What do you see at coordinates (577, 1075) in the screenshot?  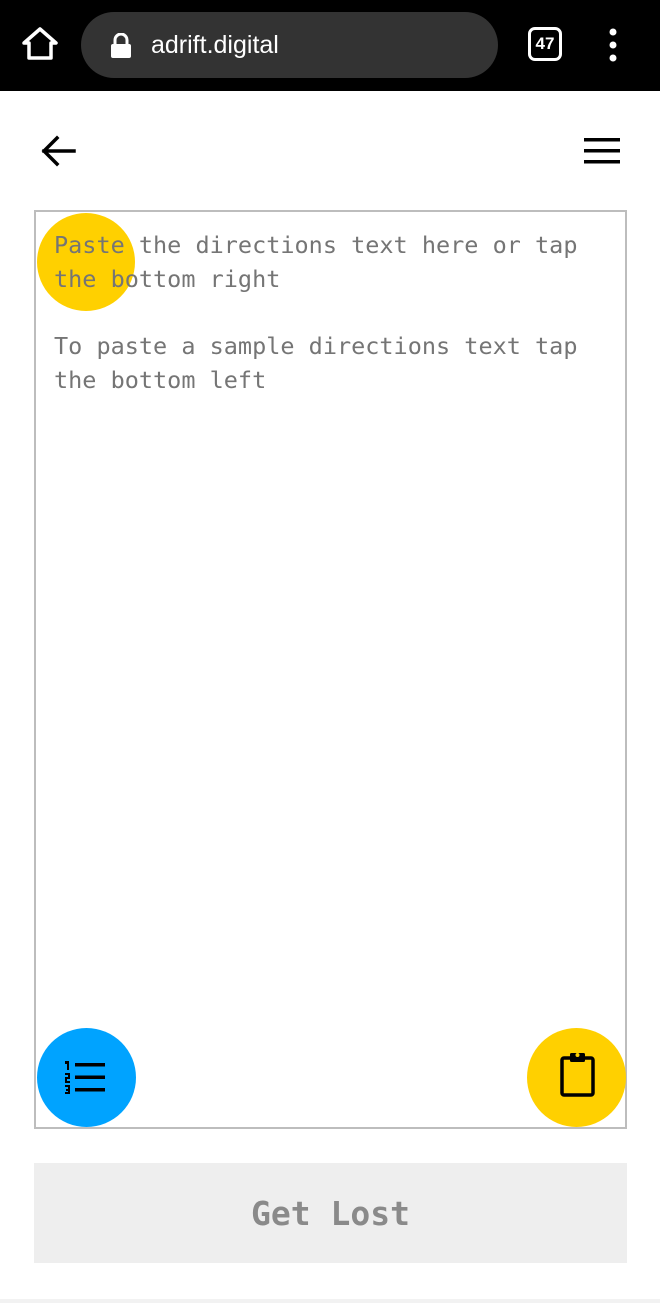 I see `clipboard-icon` at bounding box center [577, 1075].